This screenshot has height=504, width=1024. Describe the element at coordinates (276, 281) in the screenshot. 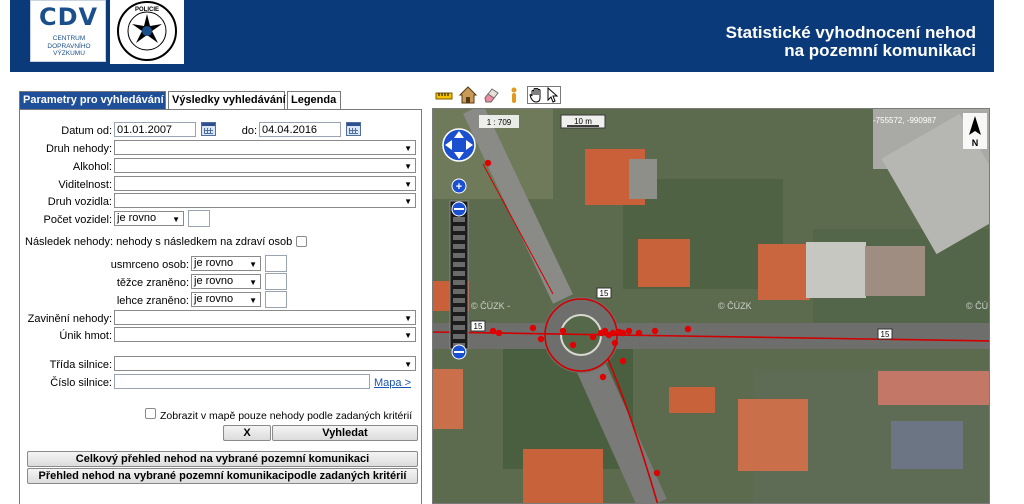

I see `tezce-input` at that location.